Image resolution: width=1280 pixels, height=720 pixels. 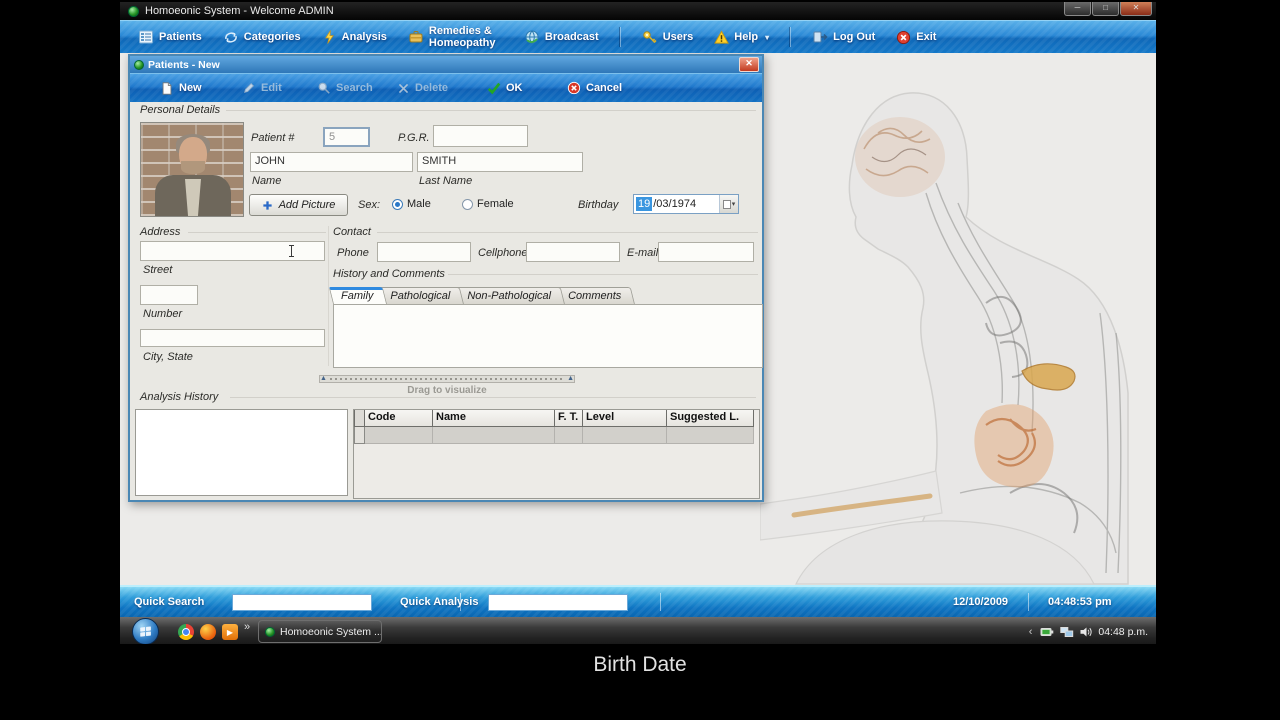 I want to click on cancel-button: Cancel, so click(x=594, y=88).